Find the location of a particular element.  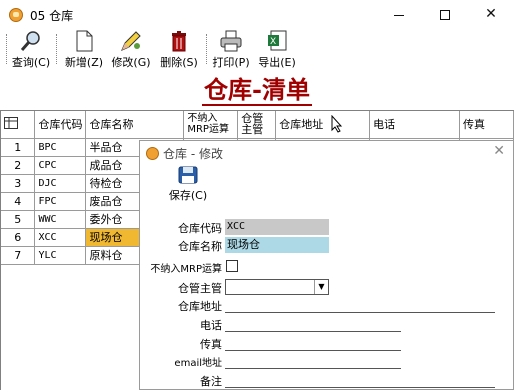

label-phone: 电话 is located at coordinates (211, 325).